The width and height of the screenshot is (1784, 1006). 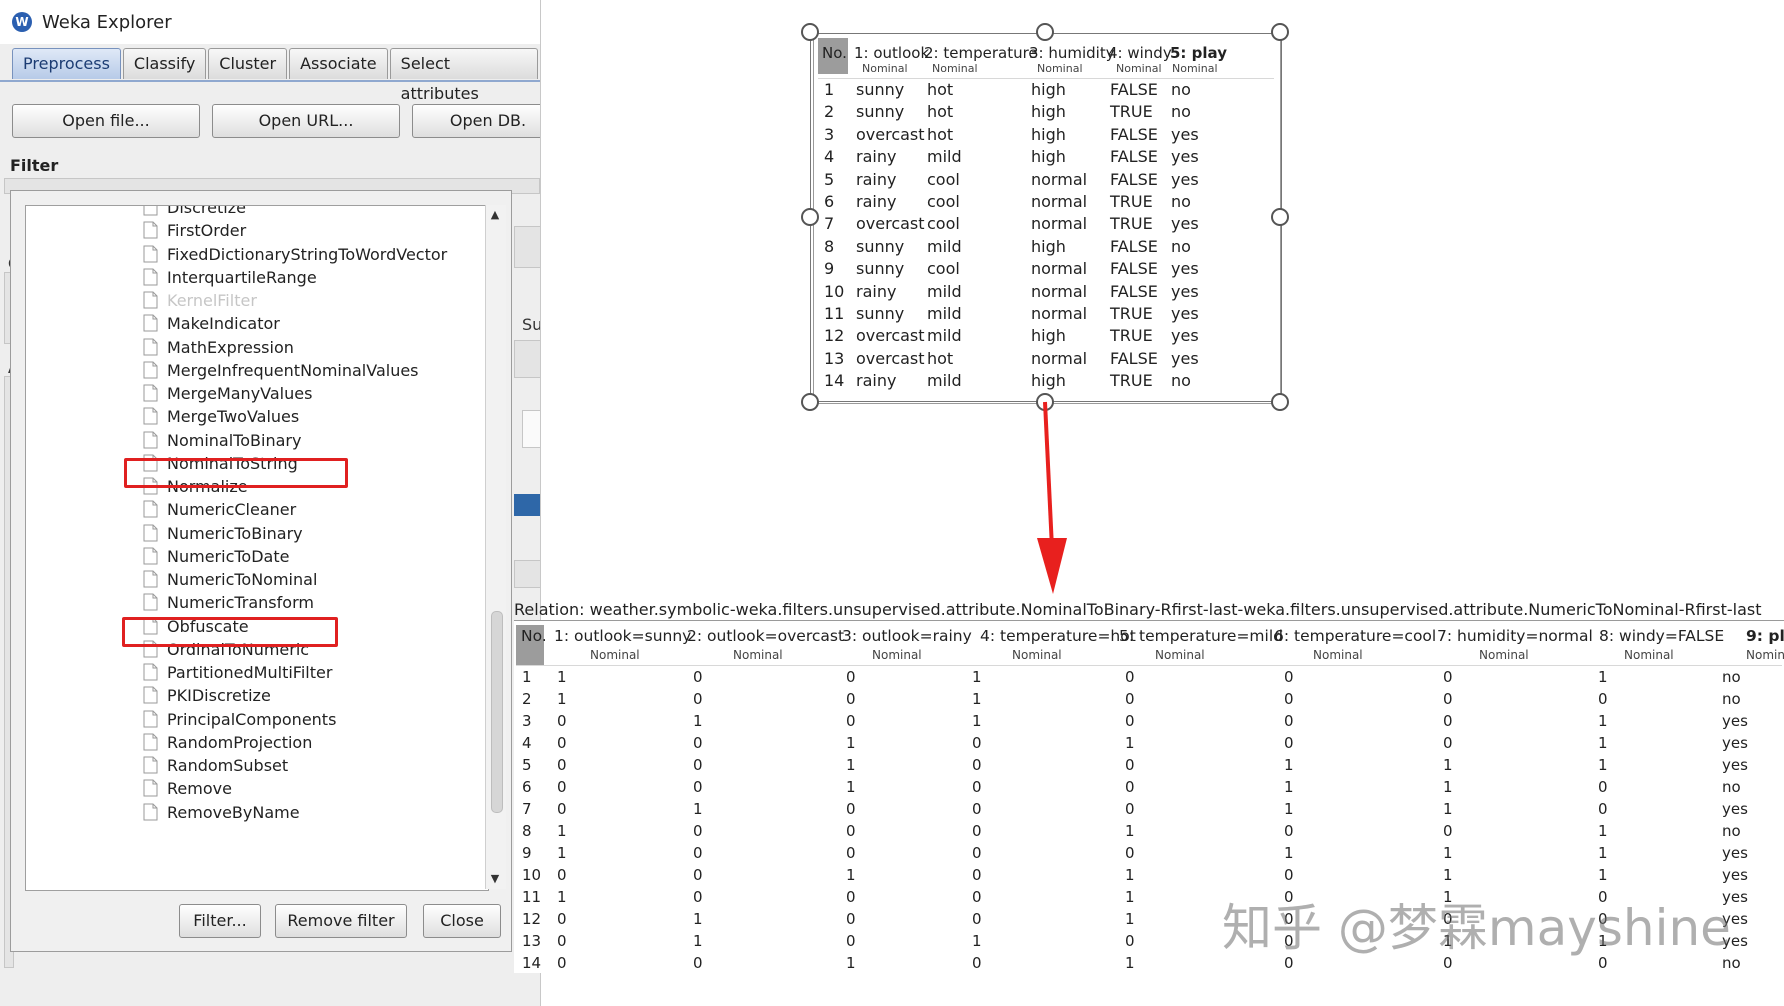 I want to click on table-header: 4: temperature=hot, so click(x=1058, y=636).